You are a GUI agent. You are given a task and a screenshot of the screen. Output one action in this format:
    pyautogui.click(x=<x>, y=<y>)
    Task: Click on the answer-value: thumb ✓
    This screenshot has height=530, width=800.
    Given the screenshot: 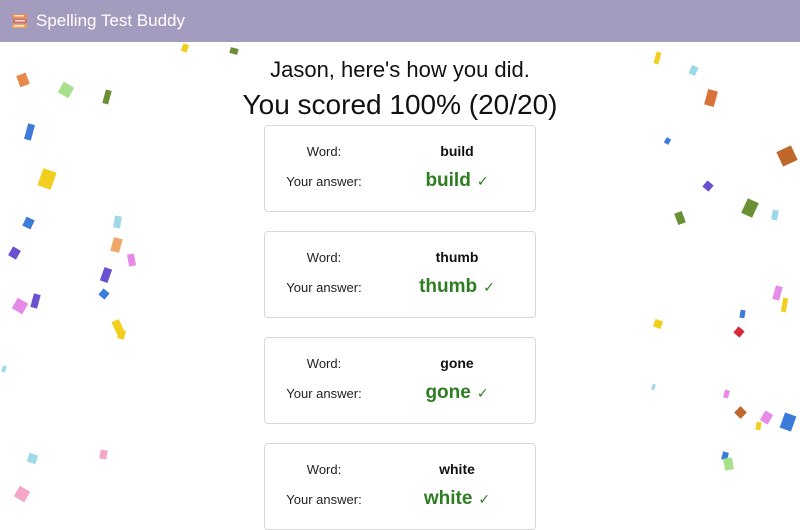 What is the action you would take?
    pyautogui.click(x=457, y=287)
    